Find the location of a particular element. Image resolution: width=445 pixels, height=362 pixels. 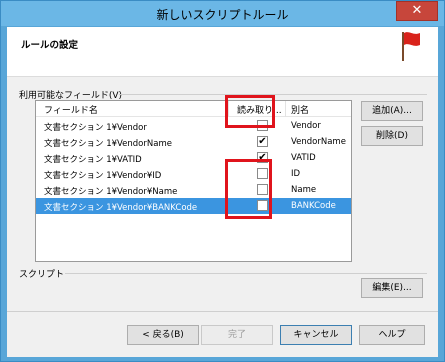

list-item: 文書セクション 1¥VATID ✔ VATID is located at coordinates (193, 158).